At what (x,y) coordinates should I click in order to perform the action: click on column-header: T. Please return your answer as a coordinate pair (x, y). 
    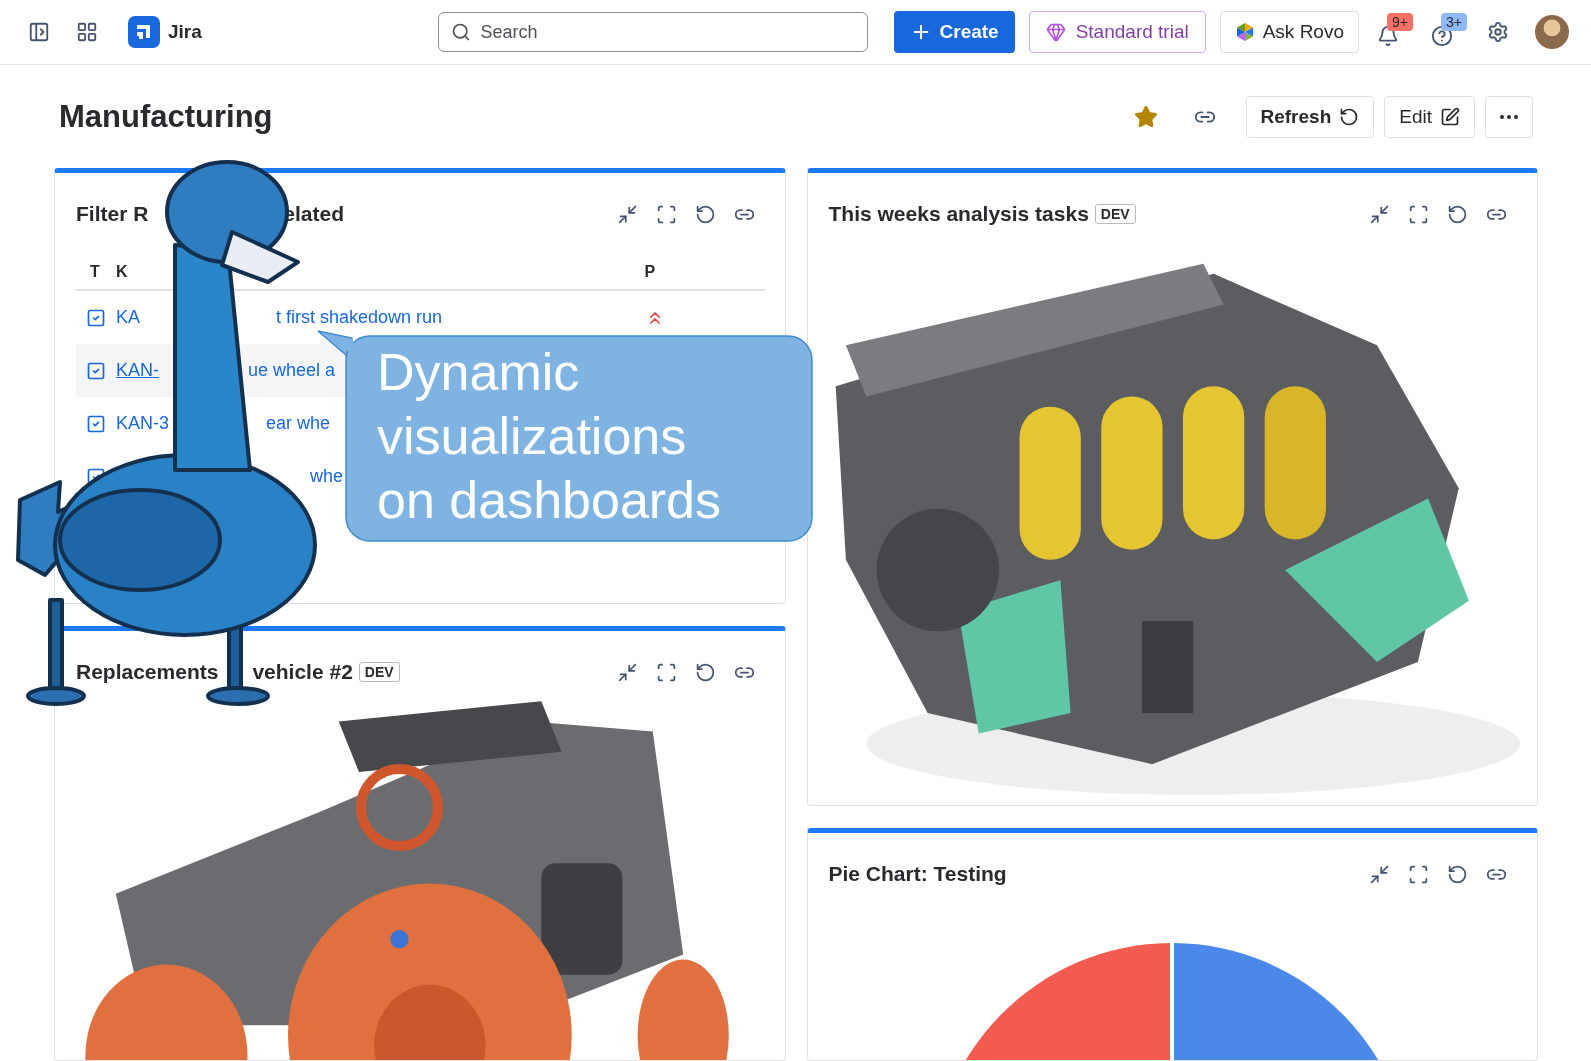
    Looking at the image, I should click on (95, 272).